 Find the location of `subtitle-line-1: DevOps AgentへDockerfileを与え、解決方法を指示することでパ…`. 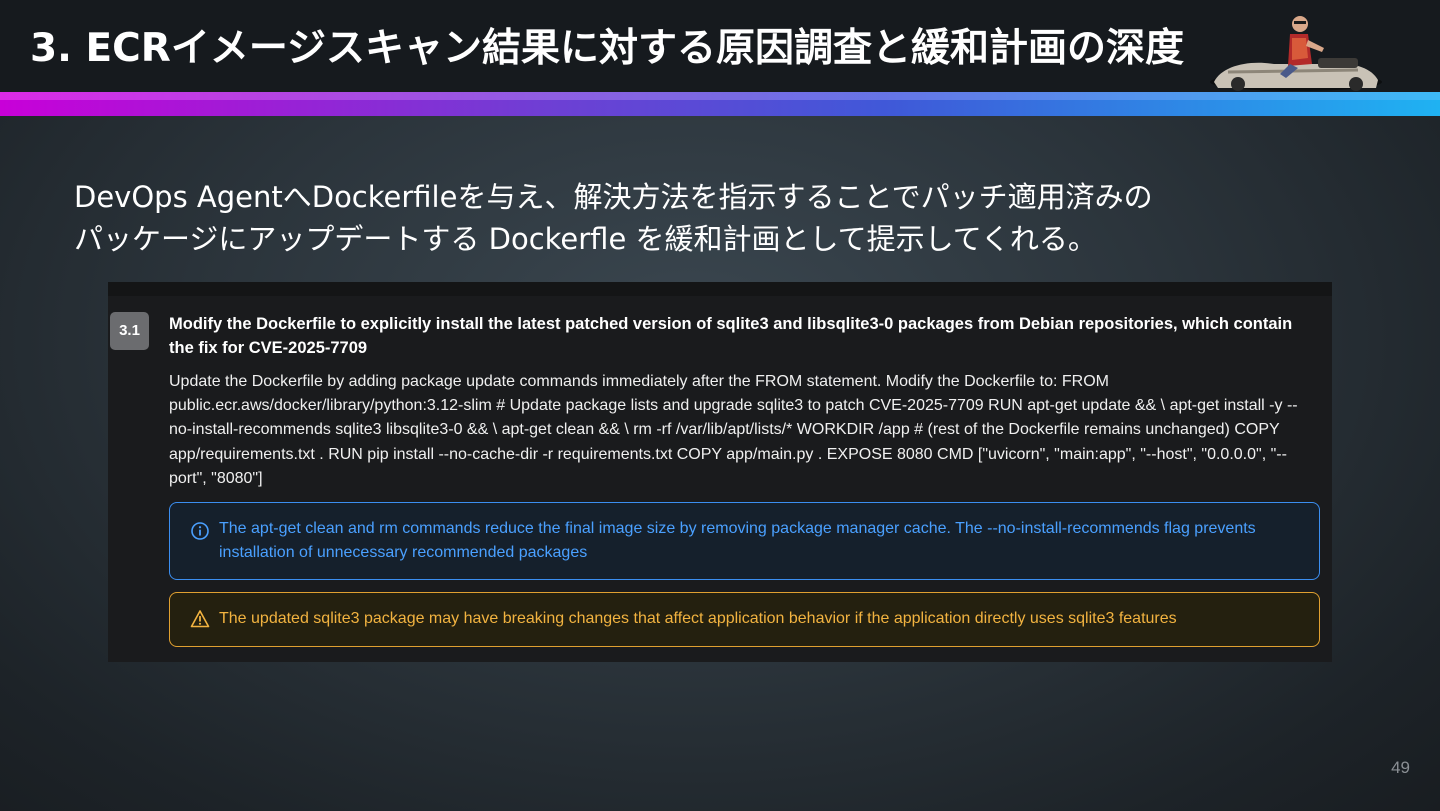

subtitle-line-1: DevOps AgentへDockerfileを与え、解決方法を指示することでパ… is located at coordinates (613, 197).